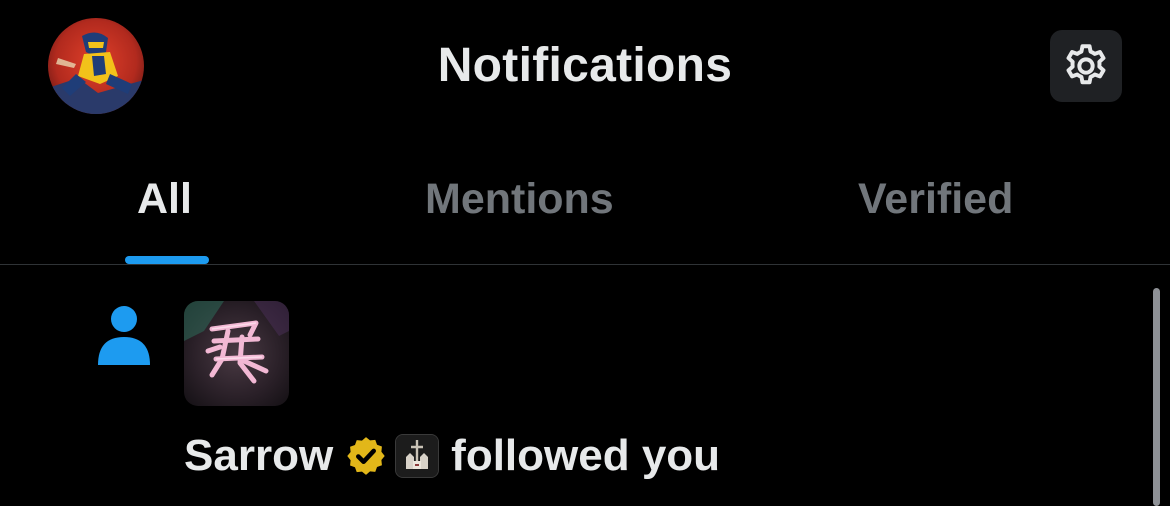 This screenshot has height=506, width=1170. I want to click on gear-icon, so click(1086, 64).